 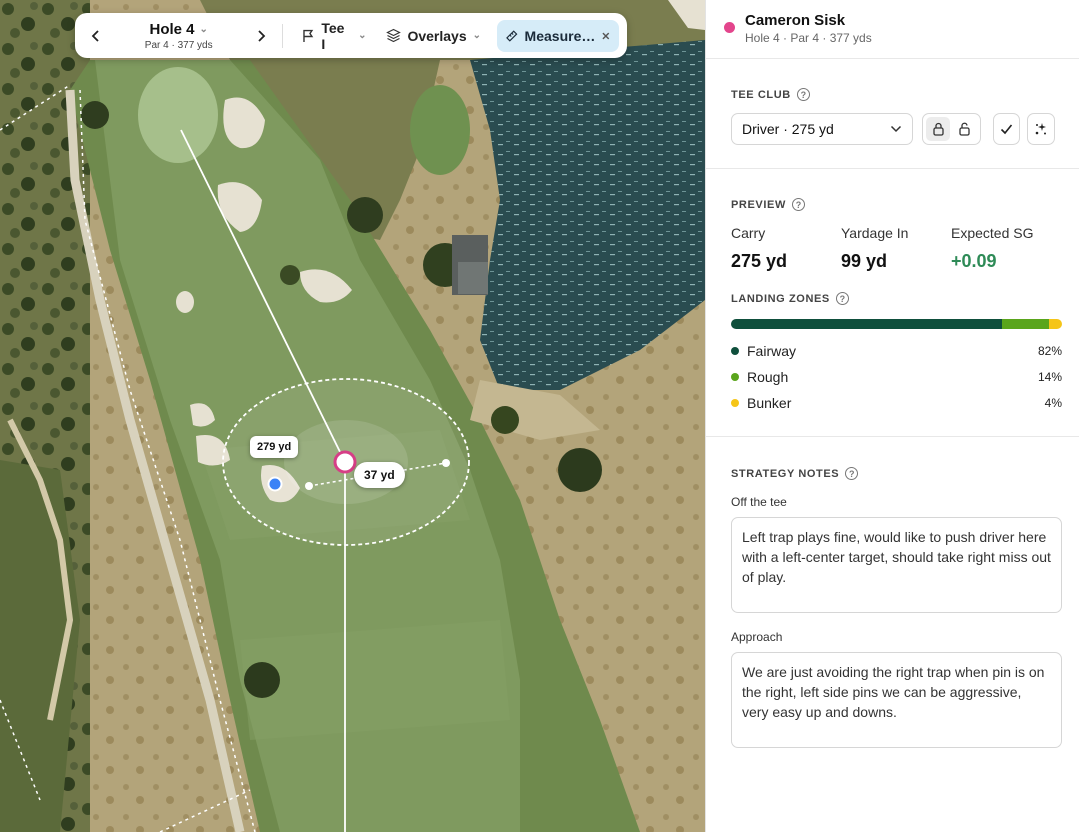 What do you see at coordinates (512, 35) in the screenshot?
I see `ruler-icon` at bounding box center [512, 35].